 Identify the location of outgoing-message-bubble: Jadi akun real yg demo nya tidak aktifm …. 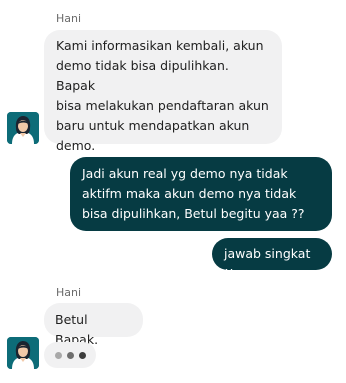
(201, 194).